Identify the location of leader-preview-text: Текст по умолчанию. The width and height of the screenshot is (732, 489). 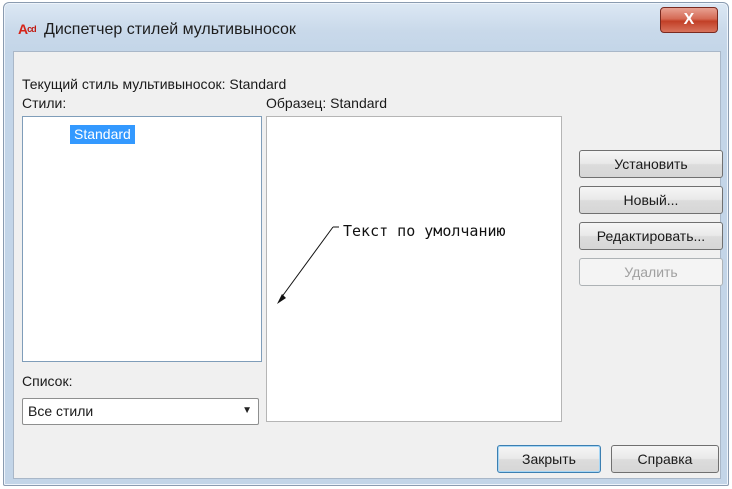
(424, 231).